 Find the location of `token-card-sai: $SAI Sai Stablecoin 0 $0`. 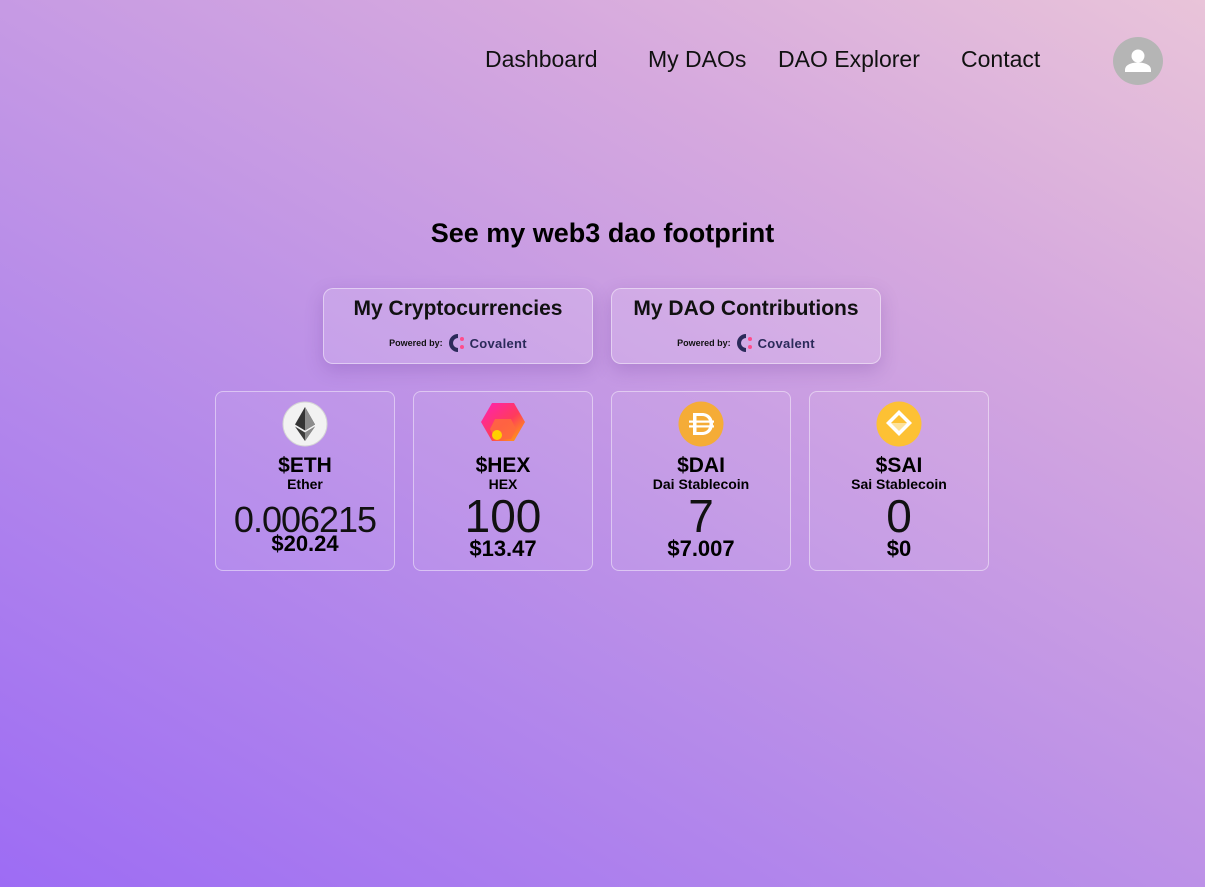

token-card-sai: $SAI Sai Stablecoin 0 $0 is located at coordinates (899, 481).